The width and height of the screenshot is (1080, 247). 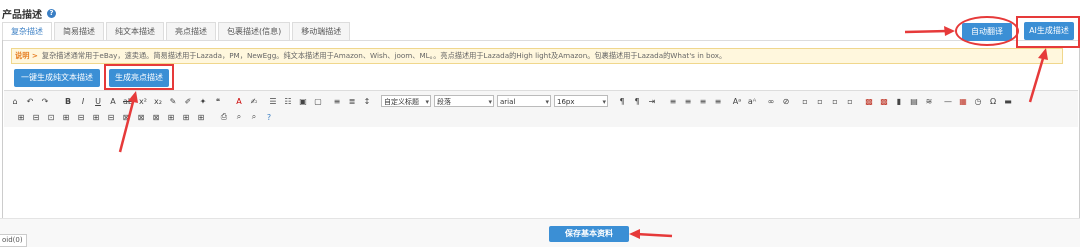 What do you see at coordinates (127, 125) in the screenshot?
I see `arrow-to-generate` at bounding box center [127, 125].